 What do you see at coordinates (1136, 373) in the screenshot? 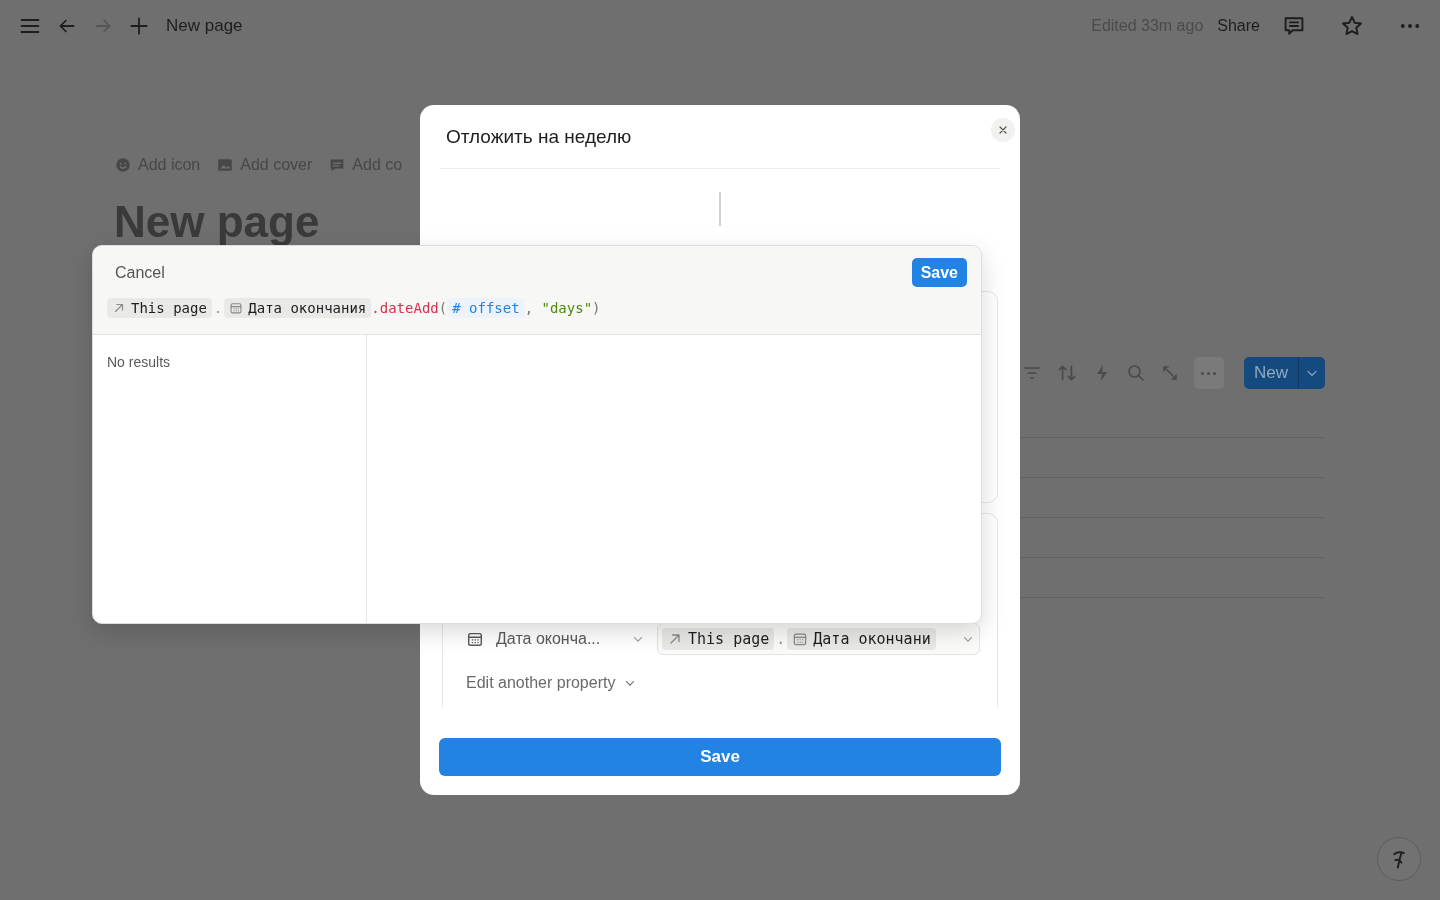
I see `search-icon` at bounding box center [1136, 373].